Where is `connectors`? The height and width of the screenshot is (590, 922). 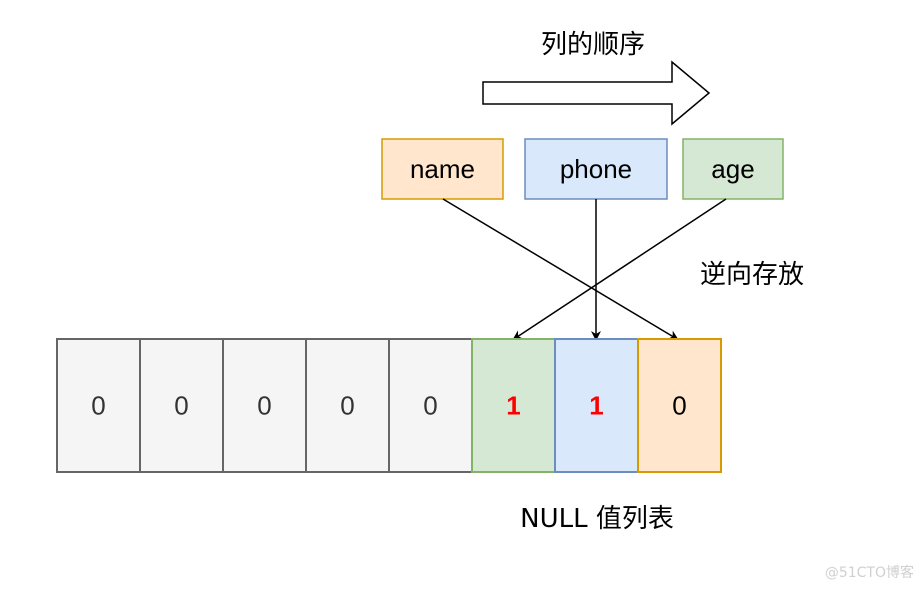
connectors is located at coordinates (584, 269).